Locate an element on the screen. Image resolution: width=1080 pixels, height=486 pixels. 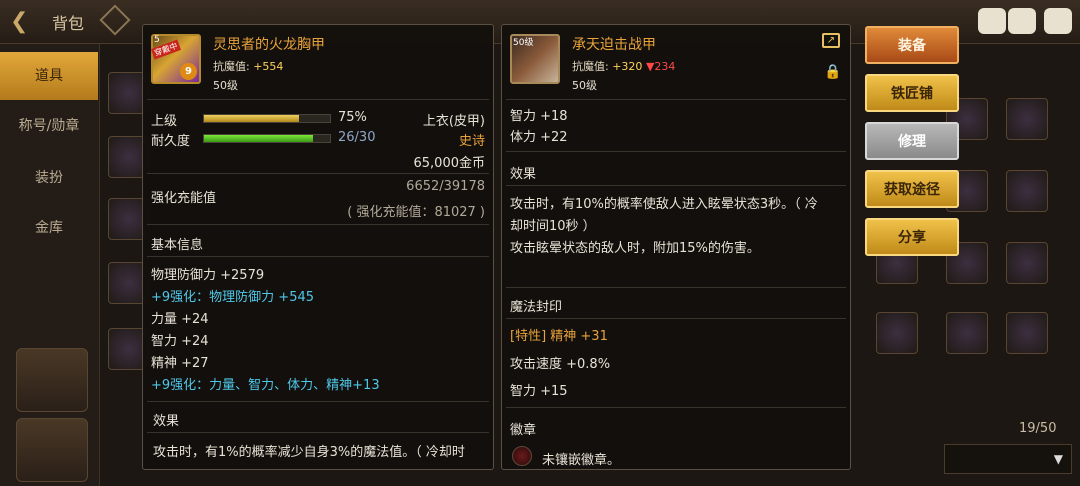
basic-info-header: 基本信息 is located at coordinates (177, 245).